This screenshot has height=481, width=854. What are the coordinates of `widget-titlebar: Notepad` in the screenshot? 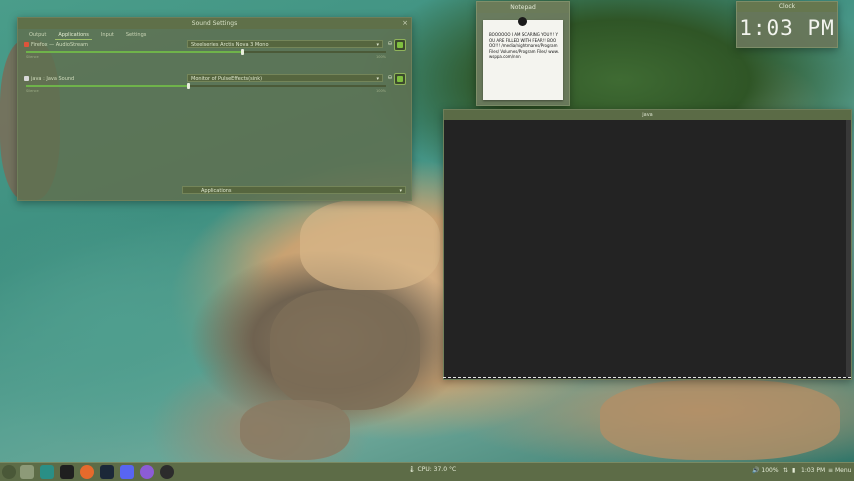 It's located at (523, 7).